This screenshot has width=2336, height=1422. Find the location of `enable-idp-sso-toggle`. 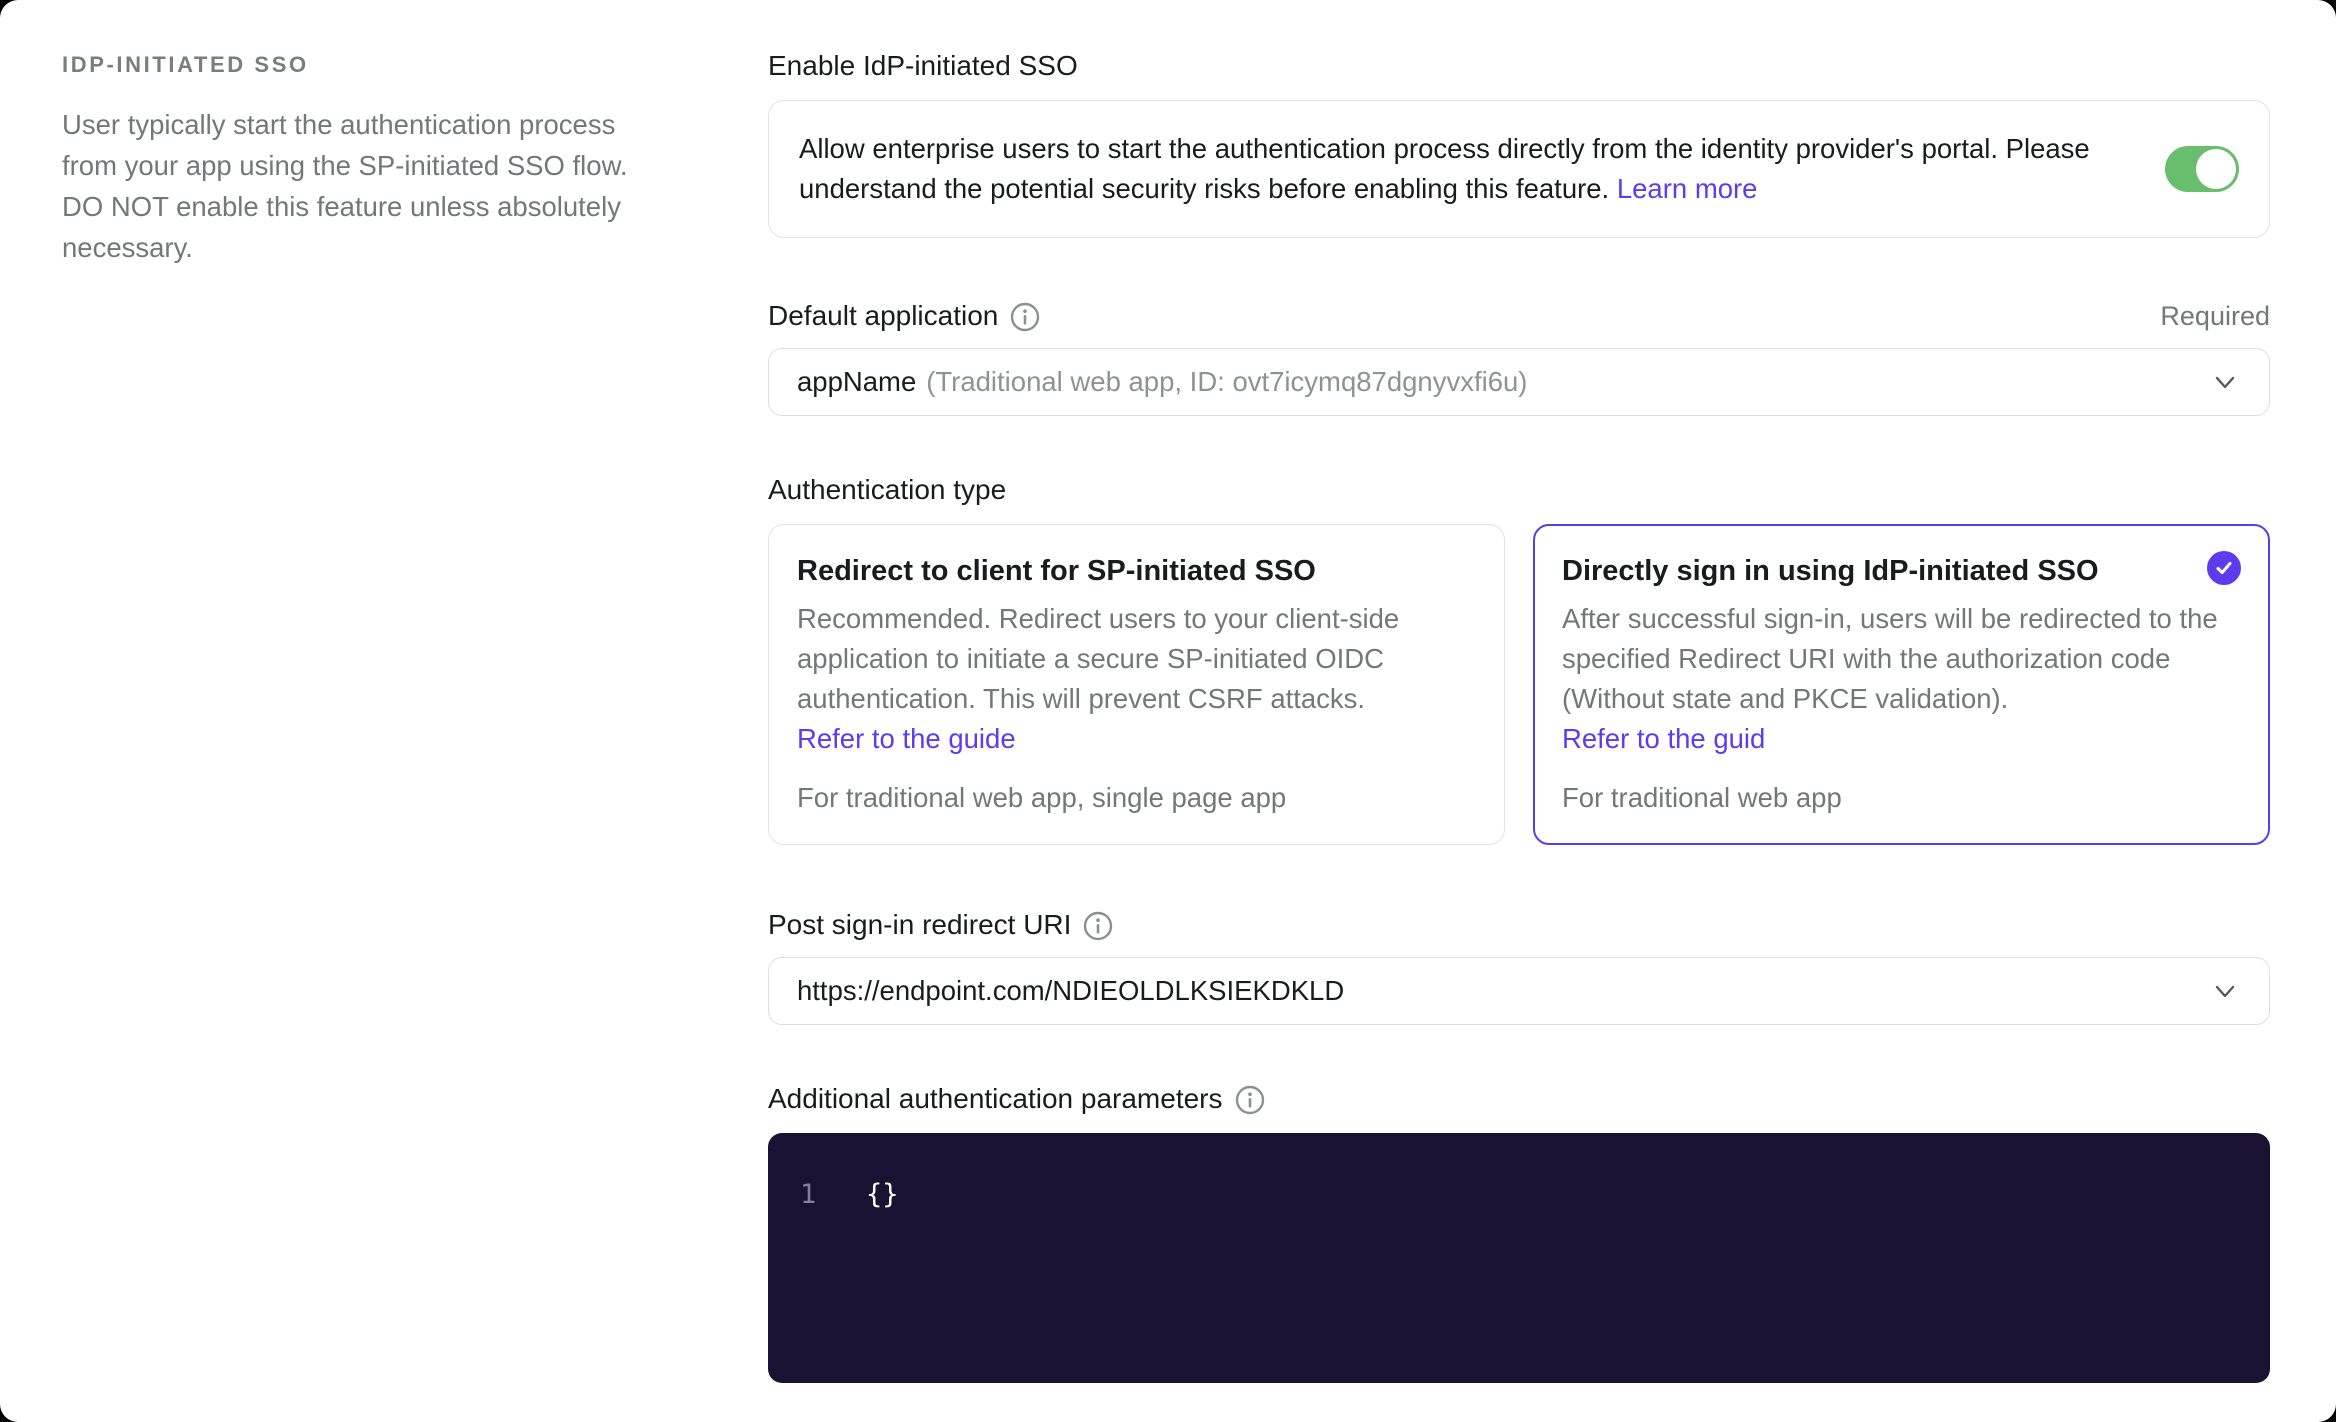

enable-idp-sso-toggle is located at coordinates (2202, 169).